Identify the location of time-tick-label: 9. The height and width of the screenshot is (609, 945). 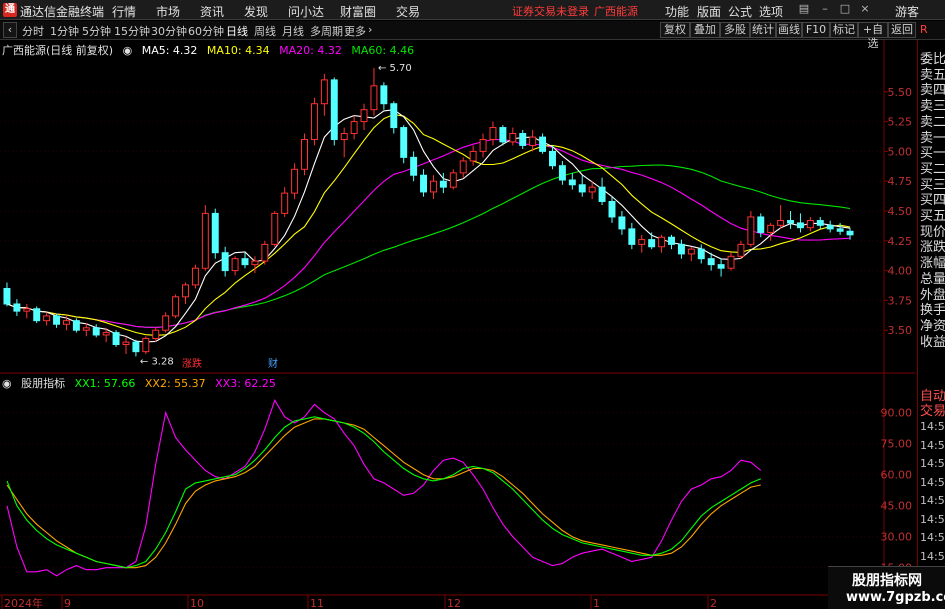
(67, 603).